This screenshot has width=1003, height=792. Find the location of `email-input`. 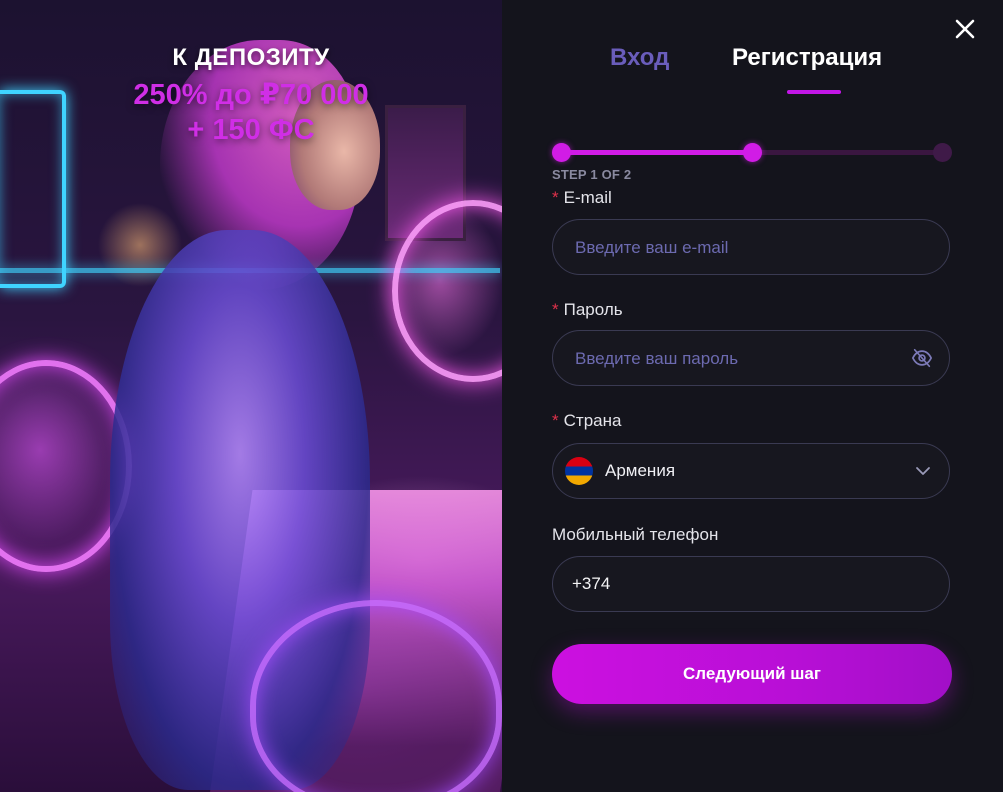

email-input is located at coordinates (735, 247).